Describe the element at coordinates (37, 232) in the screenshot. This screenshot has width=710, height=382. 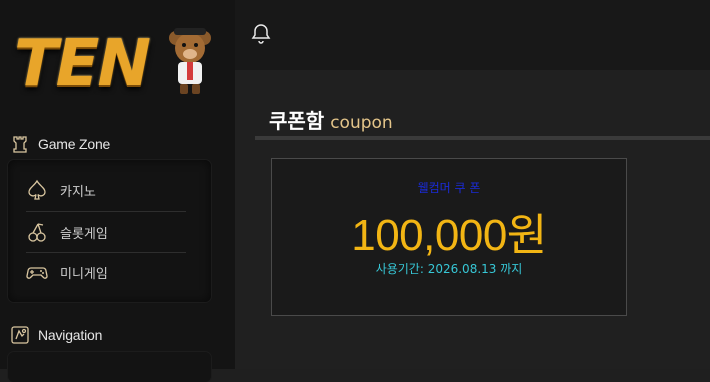
I see `cherry-icon` at that location.